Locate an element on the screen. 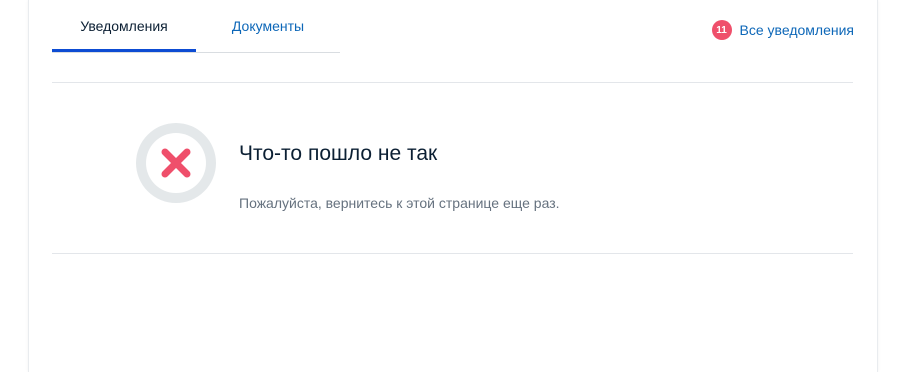 The image size is (899, 372). tab-documents: Документы is located at coordinates (268, 26).